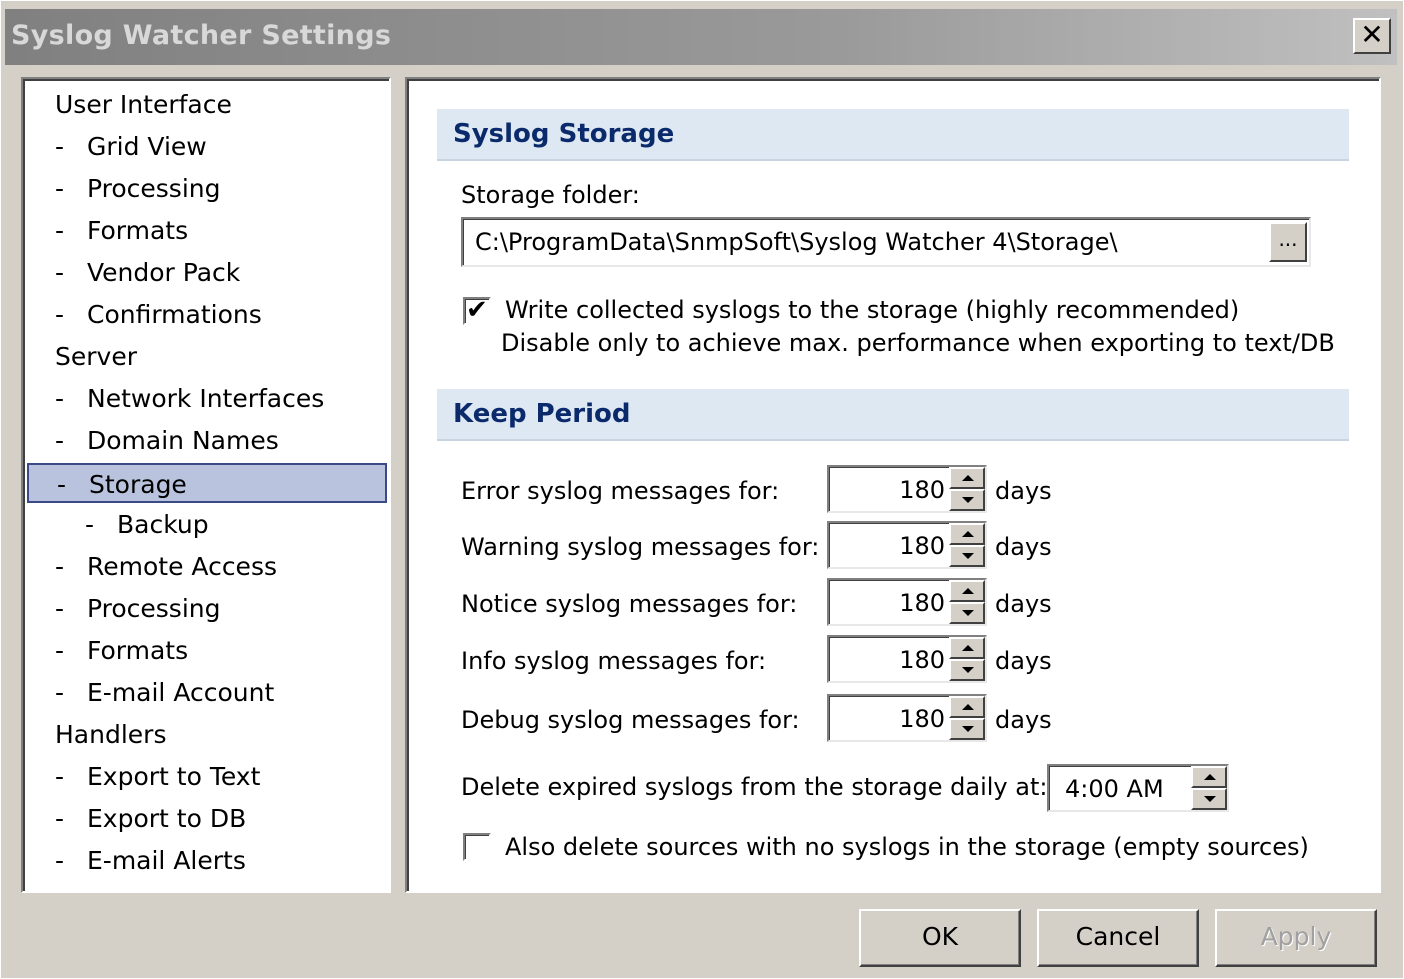 This screenshot has width=1404, height=979. Describe the element at coordinates (207, 861) in the screenshot. I see `tree-item: - E-mail Alerts` at that location.